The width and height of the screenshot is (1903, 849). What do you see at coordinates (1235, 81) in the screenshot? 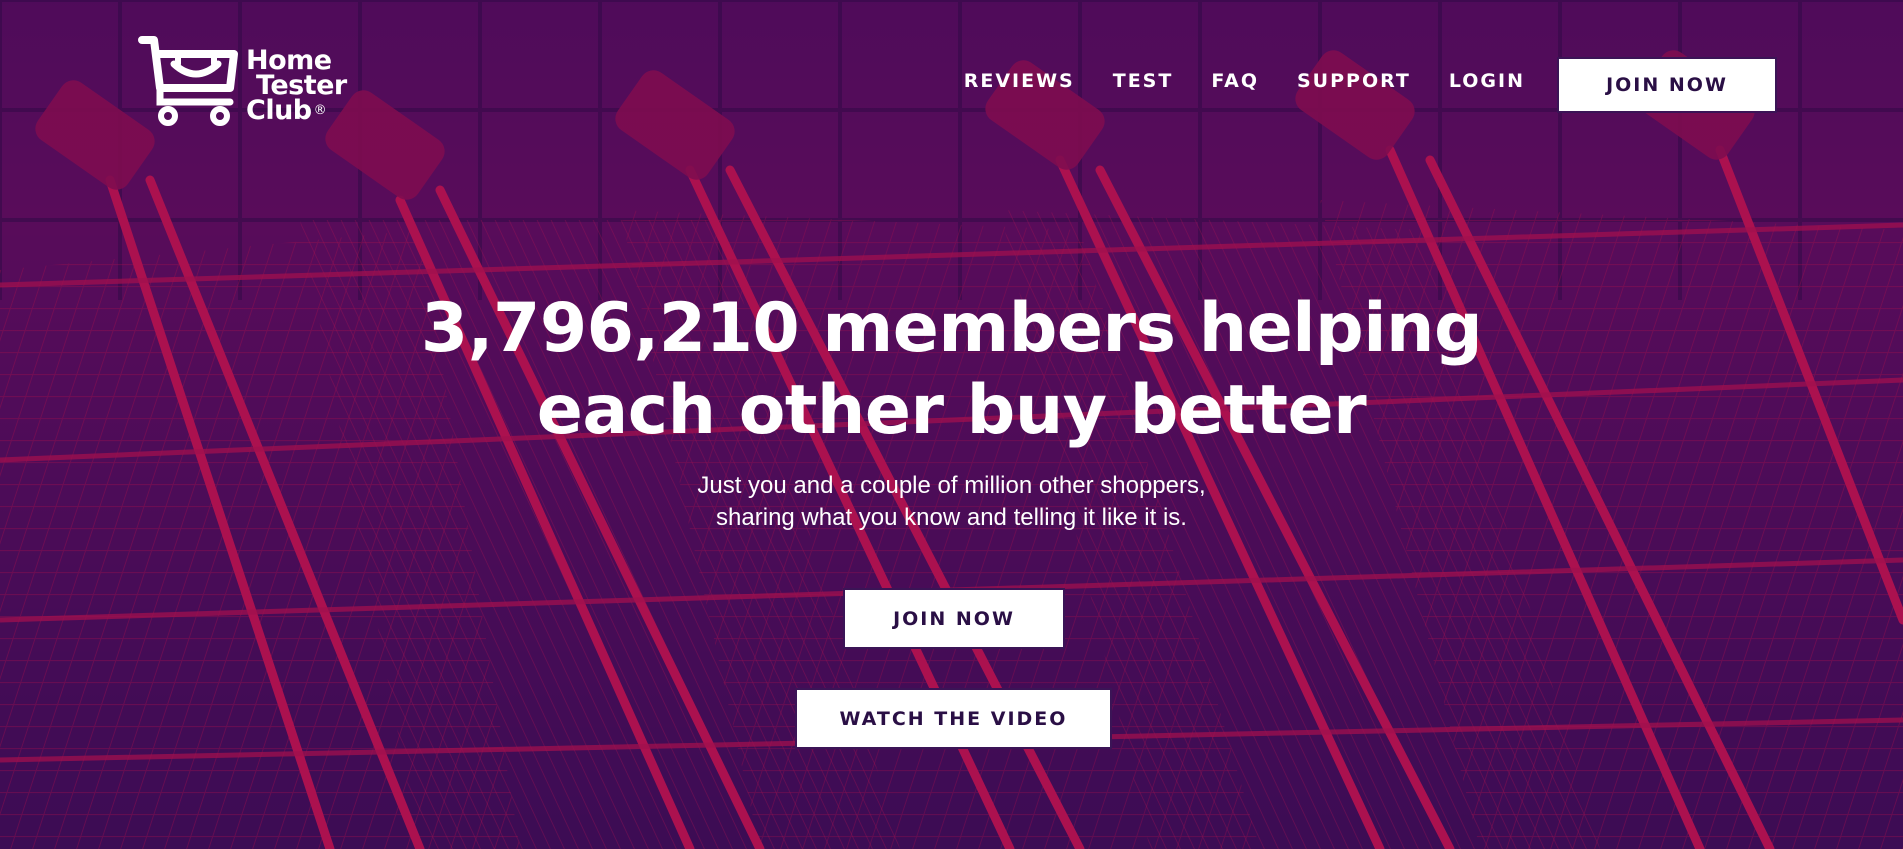
I see `nav-faq-link: FAQ` at bounding box center [1235, 81].